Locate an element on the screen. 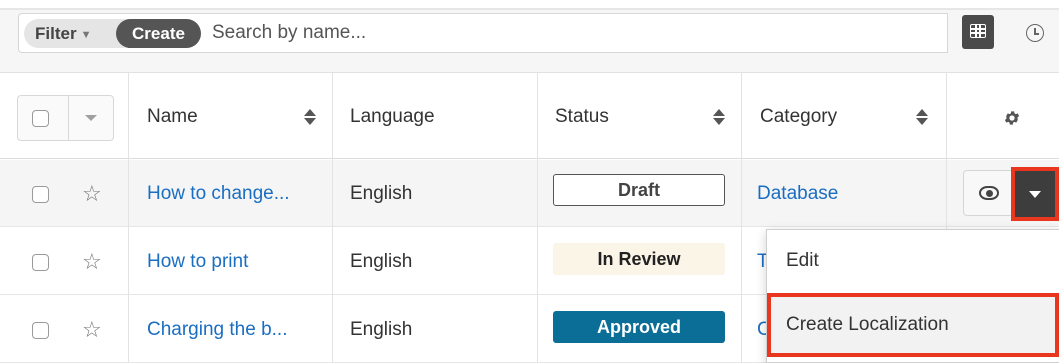  chevron-down-icon is located at coordinates (91, 118).